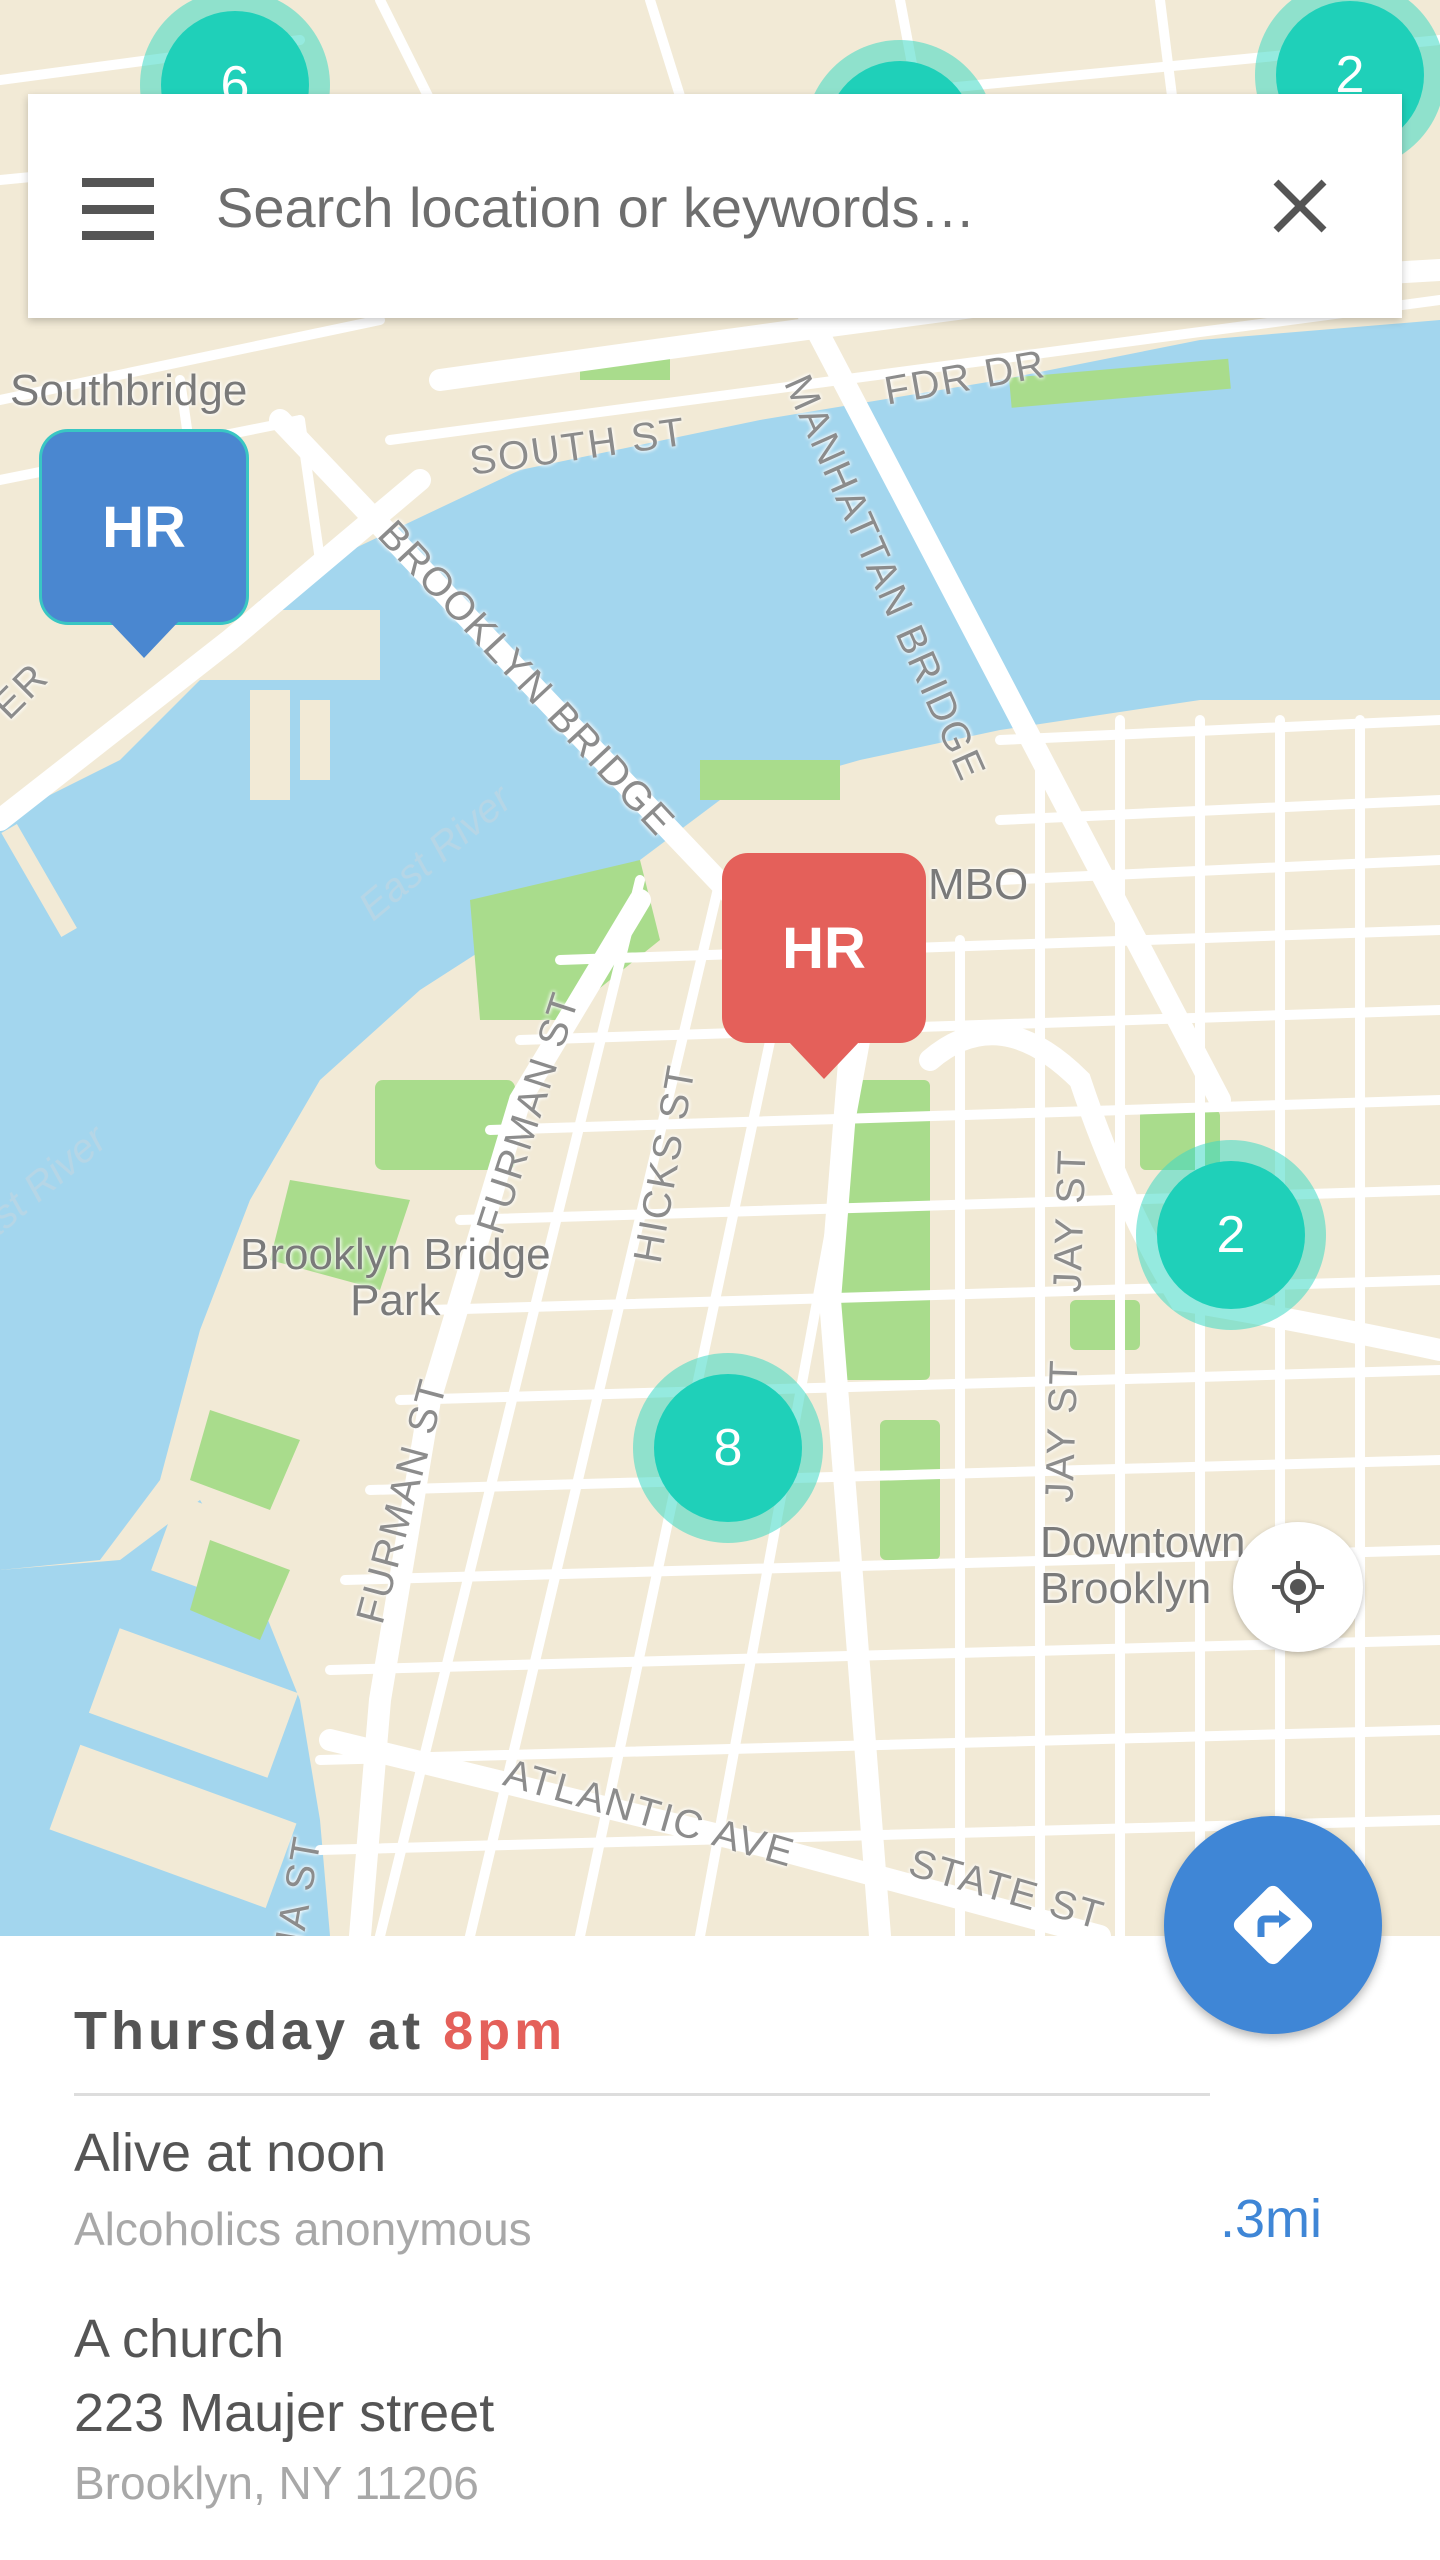  I want to click on meeting-at: at, so click(396, 2031).